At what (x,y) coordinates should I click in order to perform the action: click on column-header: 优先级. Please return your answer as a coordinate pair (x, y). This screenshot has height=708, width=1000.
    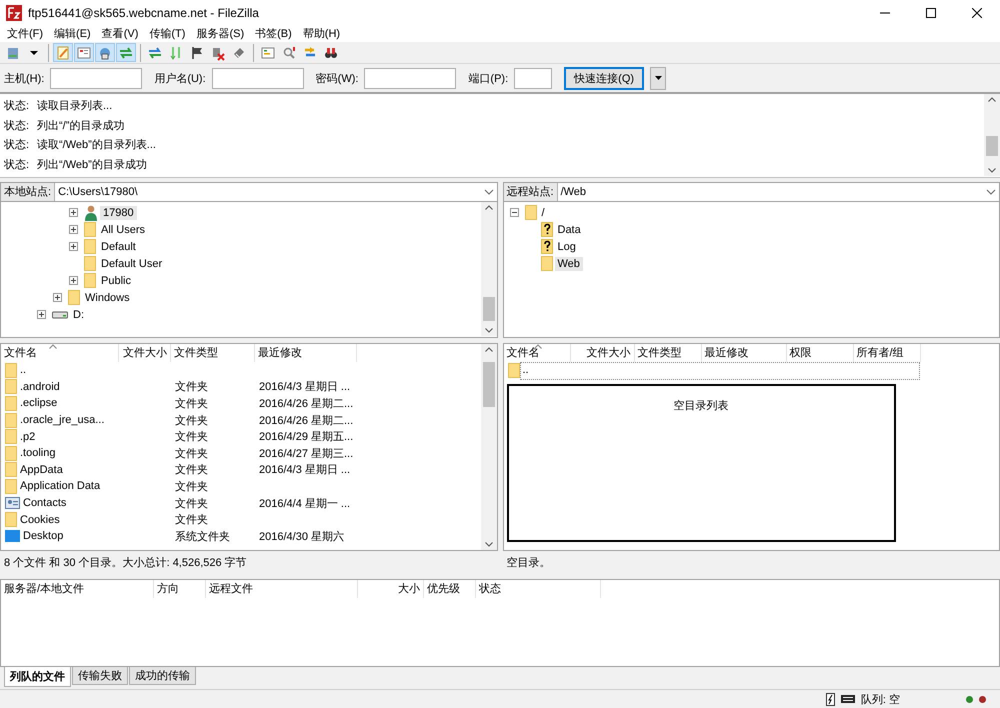
    Looking at the image, I should click on (450, 589).